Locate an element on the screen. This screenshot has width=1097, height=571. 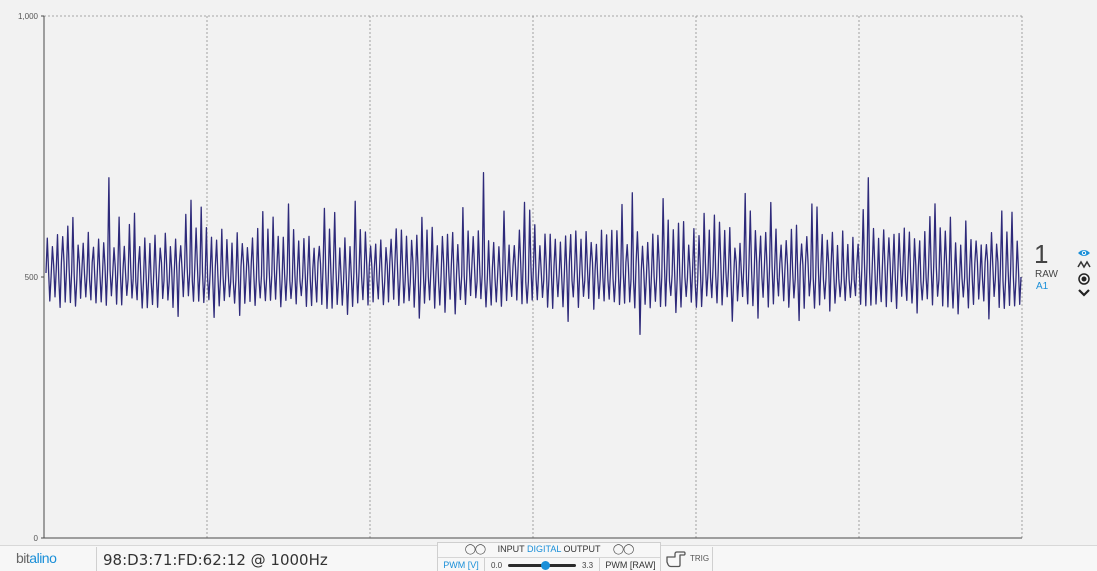
pwm-slider-handle is located at coordinates (545, 565).